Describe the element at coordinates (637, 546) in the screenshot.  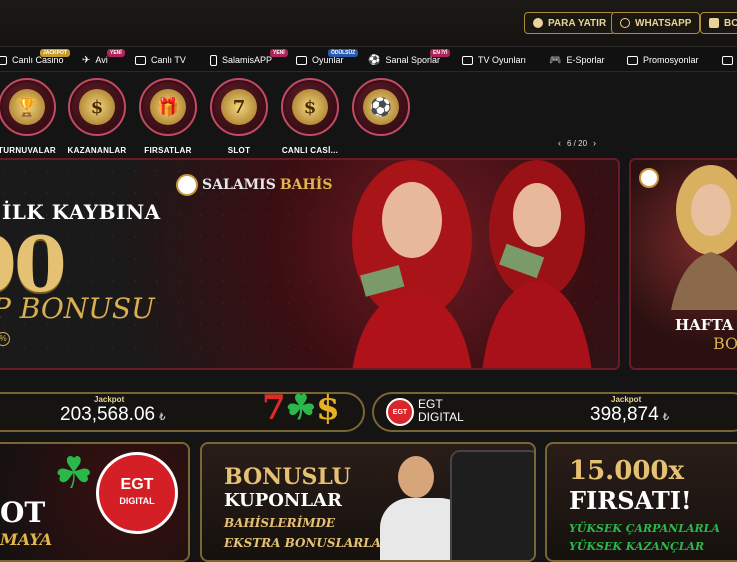
I see `card-subtitle-2: YÜKSEK KAZANÇLAR` at that location.